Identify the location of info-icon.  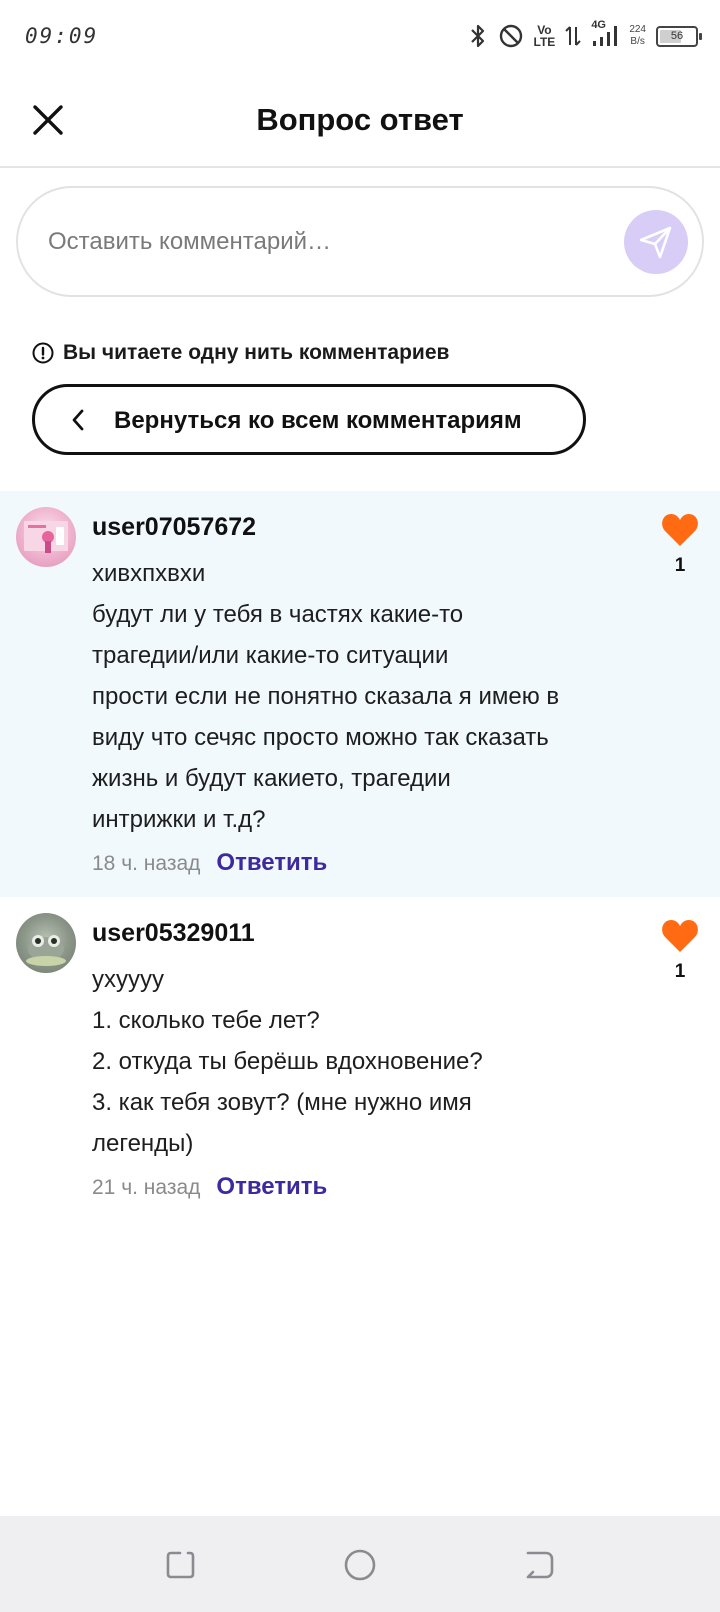
(43, 353).